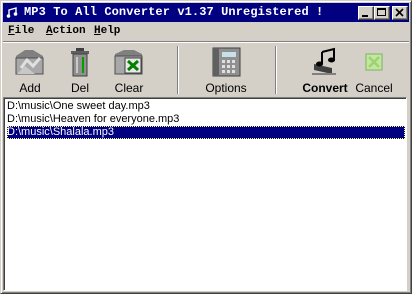 The image size is (412, 294). Describe the element at coordinates (374, 88) in the screenshot. I see `cancel-label: Cancel` at that location.